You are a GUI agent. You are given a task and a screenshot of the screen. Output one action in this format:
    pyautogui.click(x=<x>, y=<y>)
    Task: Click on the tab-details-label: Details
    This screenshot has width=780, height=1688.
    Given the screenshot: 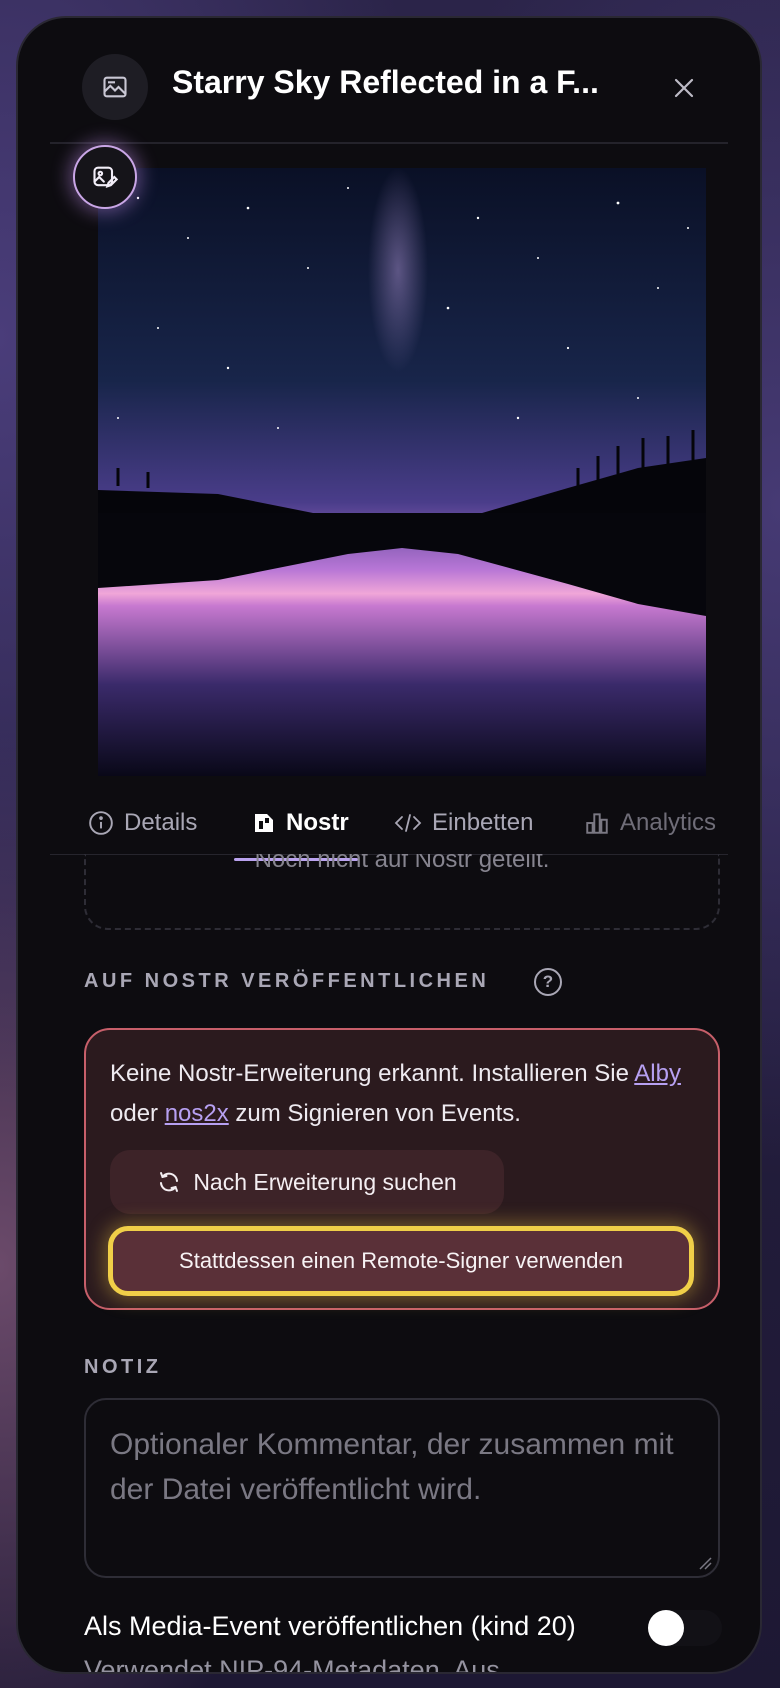 What is the action you would take?
    pyautogui.click(x=161, y=822)
    